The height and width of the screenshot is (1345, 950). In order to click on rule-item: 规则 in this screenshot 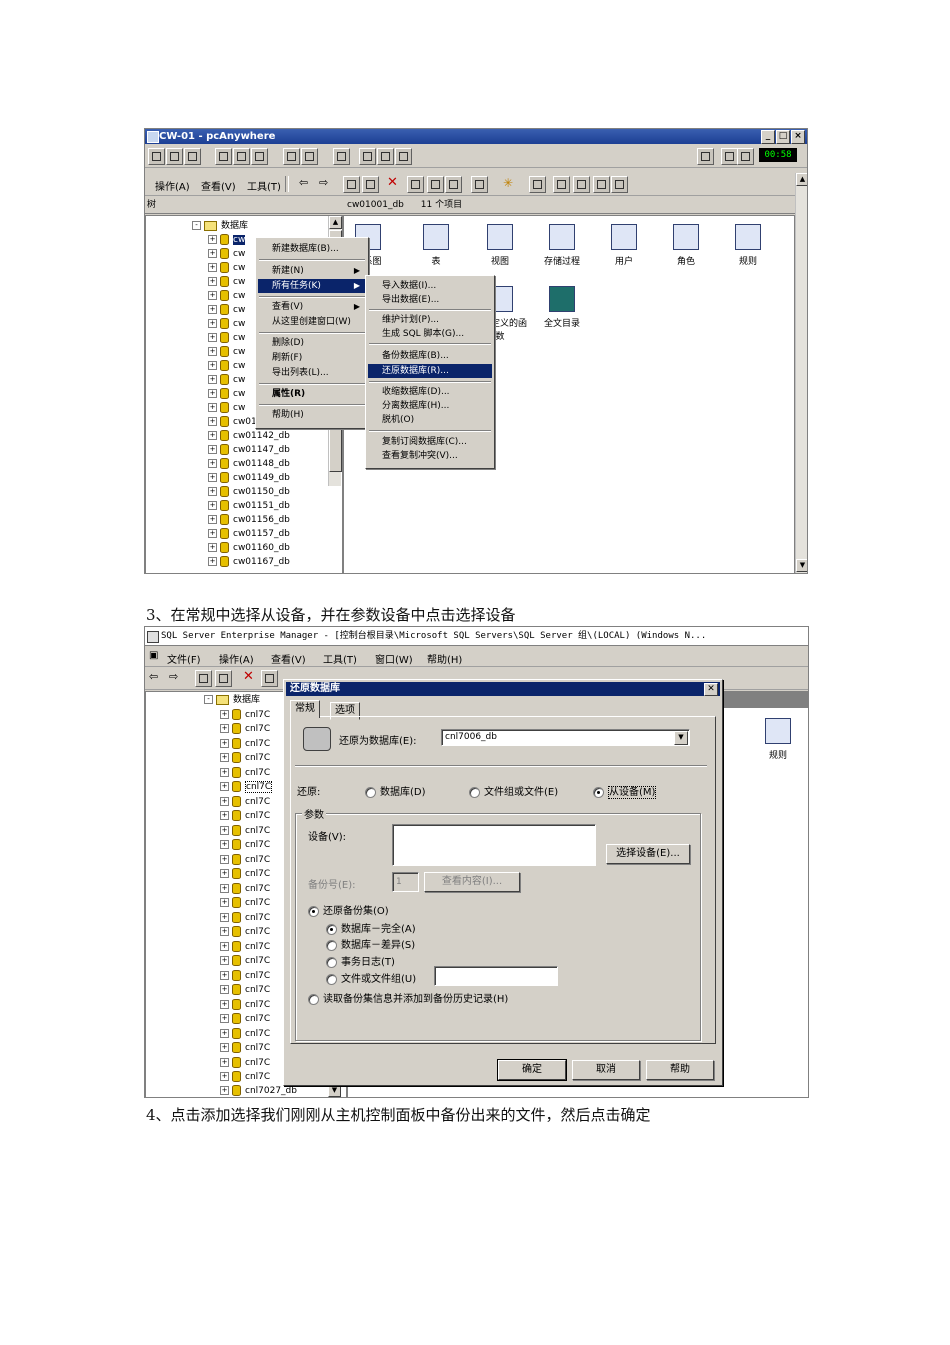, I will do `click(778, 739)`.